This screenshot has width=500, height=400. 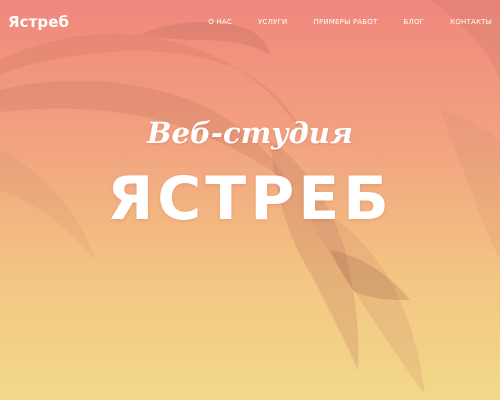 I want to click on nav-item-blog: БЛОГ, so click(x=414, y=22).